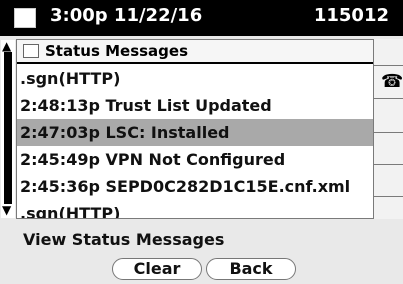 This screenshot has height=284, width=403. Describe the element at coordinates (351, 15) in the screenshot. I see `extension-number: 115012` at that location.